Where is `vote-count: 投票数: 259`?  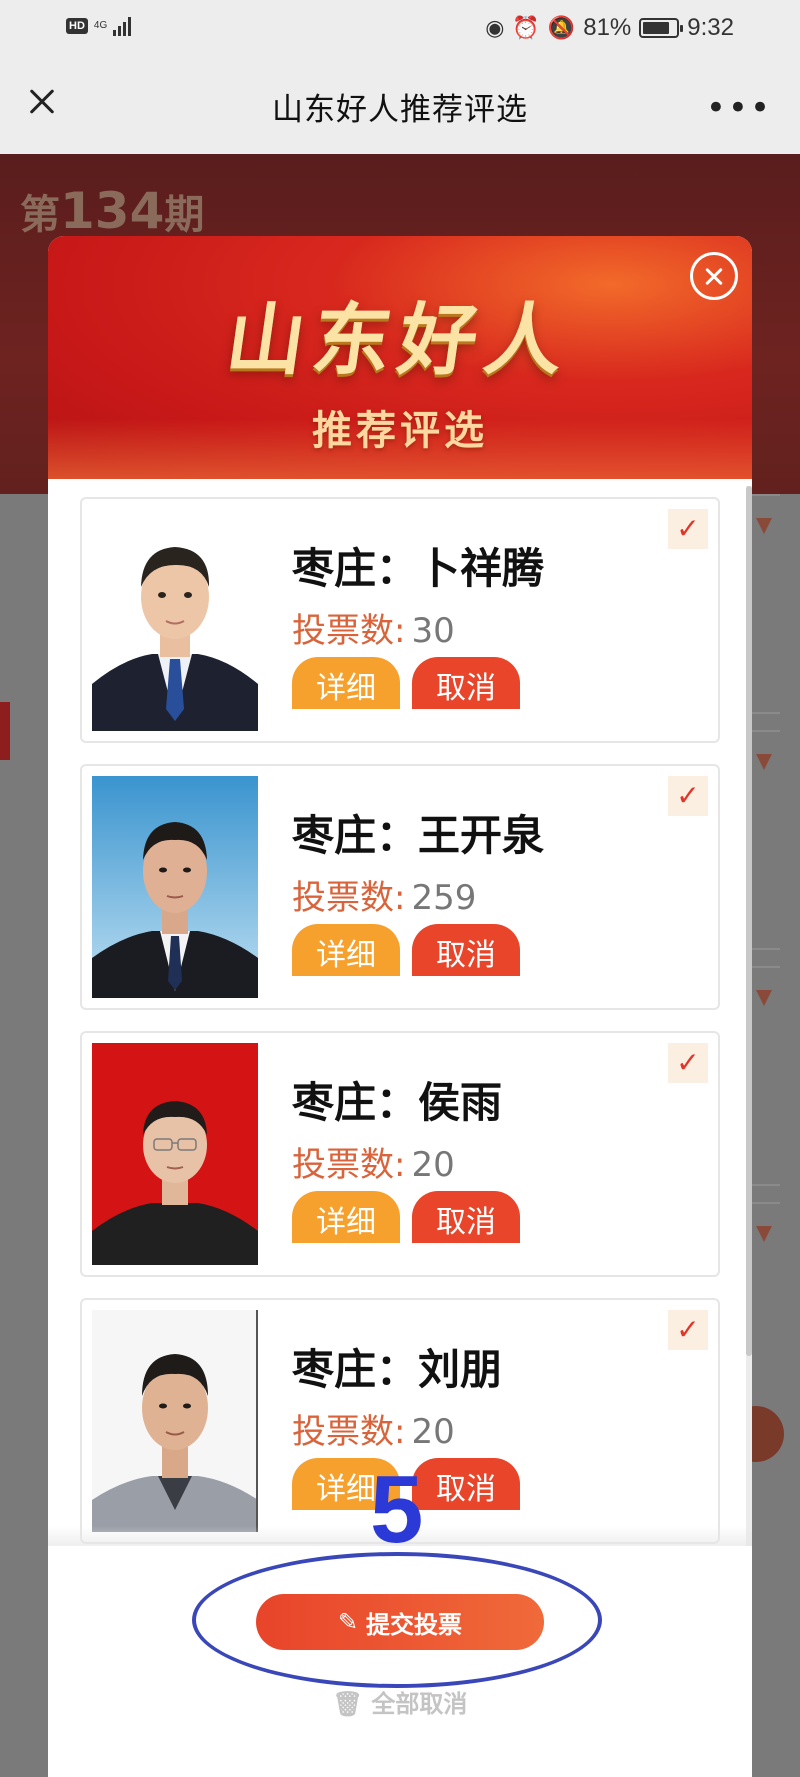
vote-count: 投票数: 259 is located at coordinates (384, 894).